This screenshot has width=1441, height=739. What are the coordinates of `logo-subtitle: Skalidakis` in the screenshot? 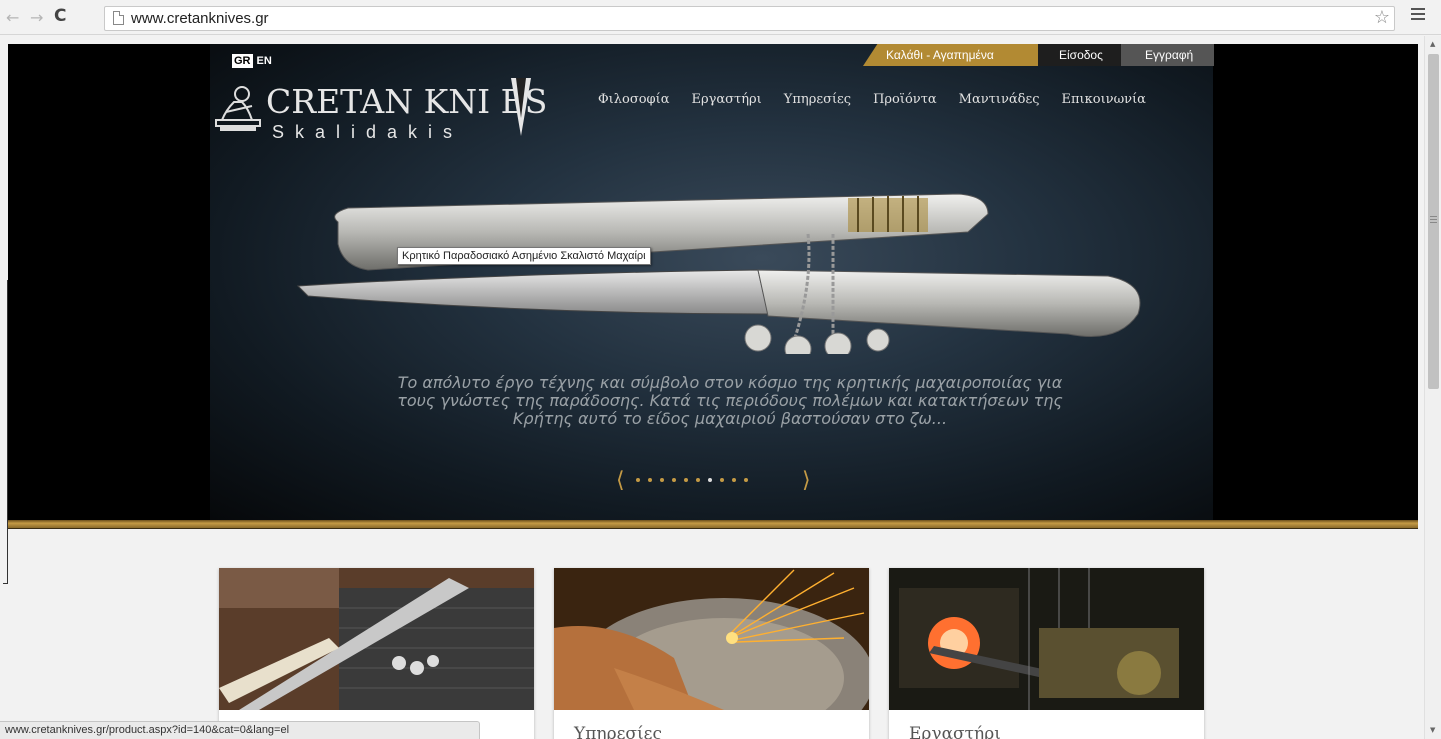 It's located at (368, 132).